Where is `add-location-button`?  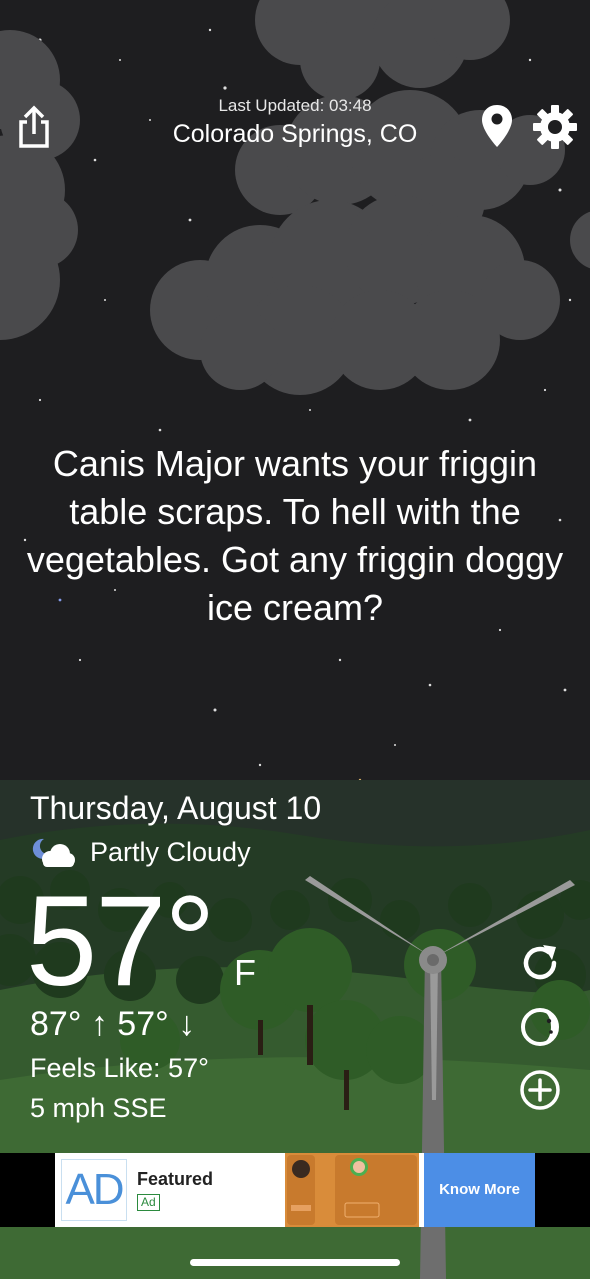
add-location-button is located at coordinates (540, 1090).